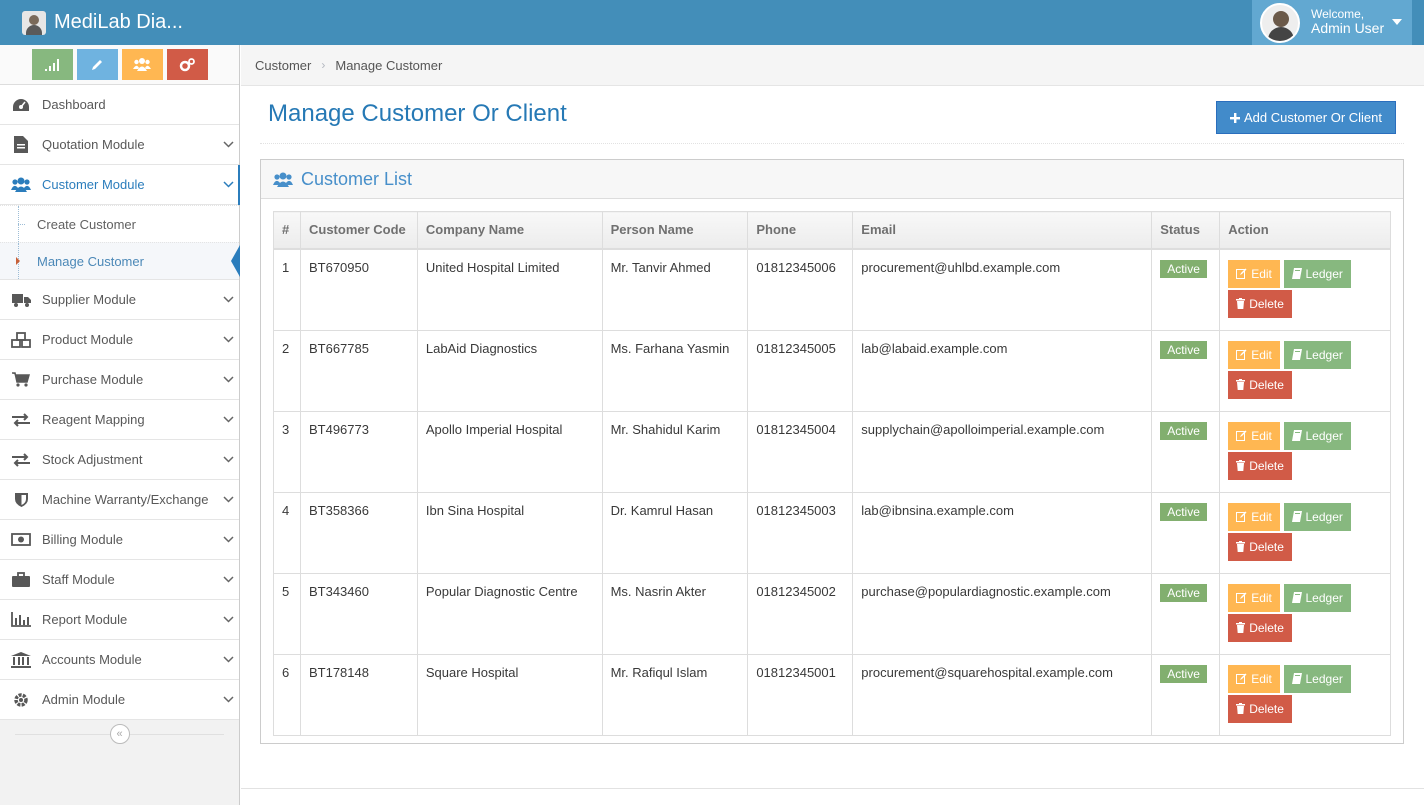  What do you see at coordinates (800, 230) in the screenshot?
I see `column-header: Phone` at bounding box center [800, 230].